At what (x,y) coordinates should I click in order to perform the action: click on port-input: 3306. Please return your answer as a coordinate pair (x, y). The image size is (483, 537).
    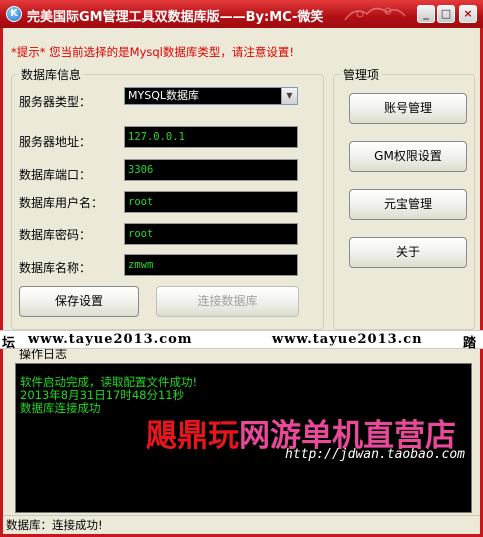
    Looking at the image, I should click on (211, 170).